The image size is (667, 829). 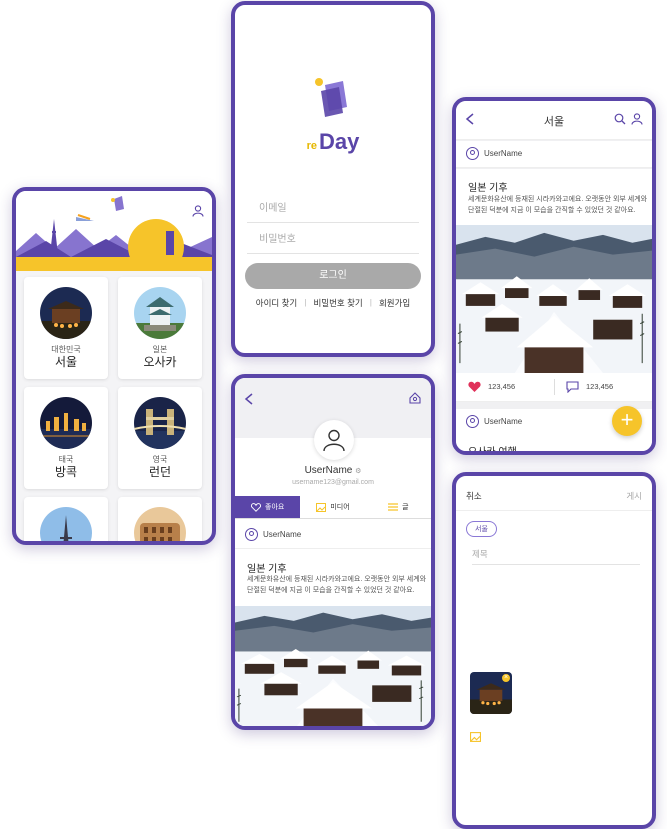 I want to click on title-input: 제목, so click(x=556, y=555).